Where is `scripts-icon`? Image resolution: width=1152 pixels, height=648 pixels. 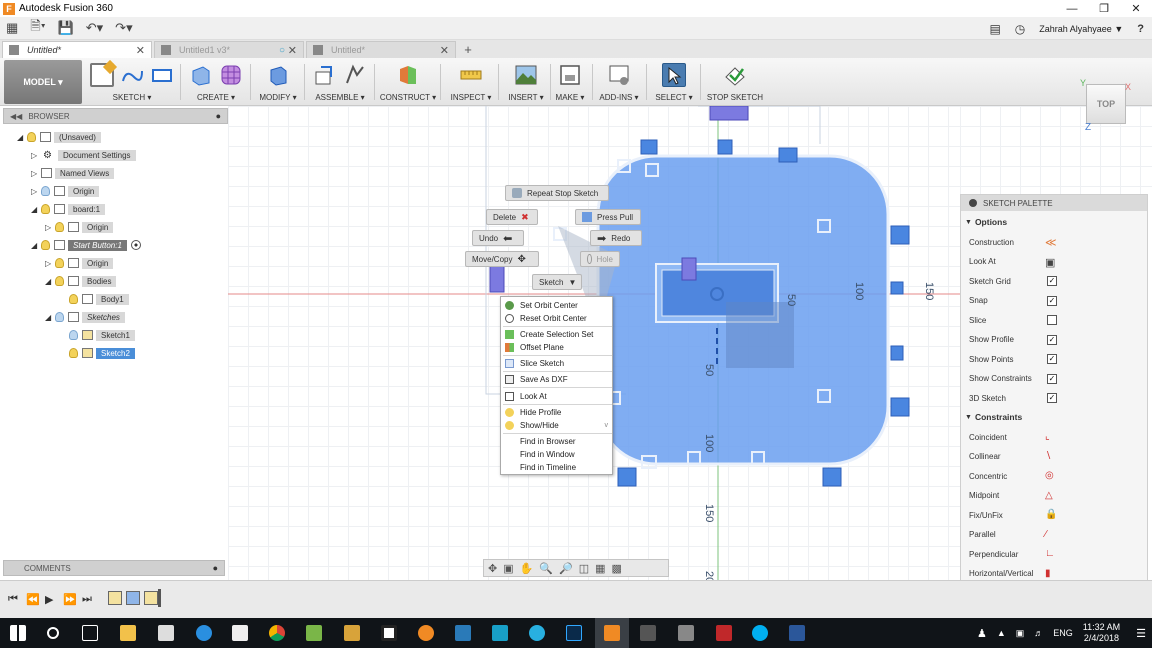
scripts-icon is located at coordinates (619, 75).